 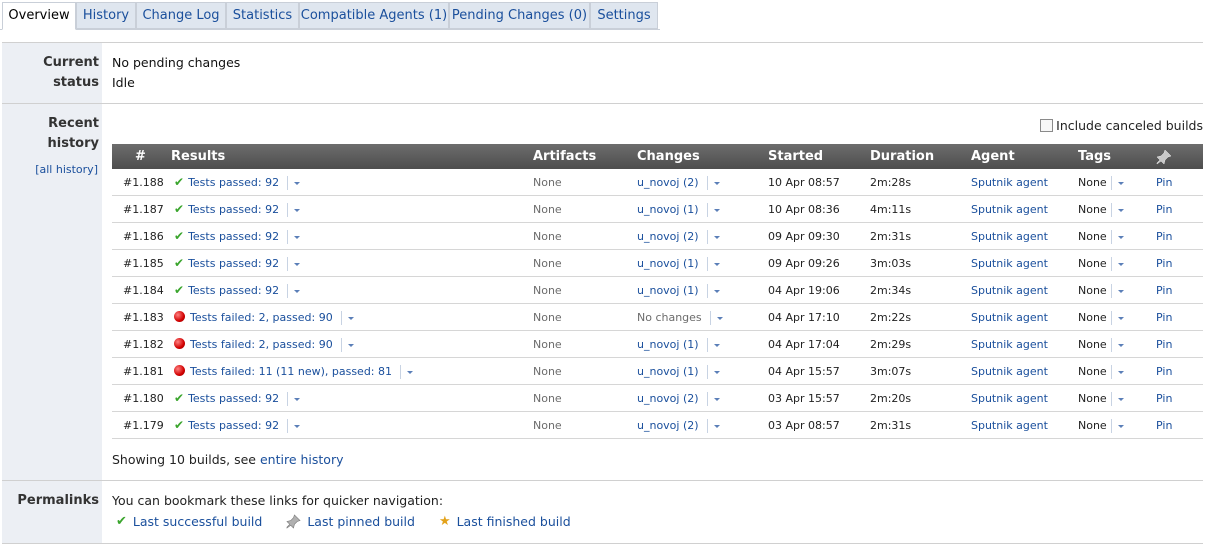 I want to click on last-finished-build-link: ★ Last finished build, so click(x=505, y=522).